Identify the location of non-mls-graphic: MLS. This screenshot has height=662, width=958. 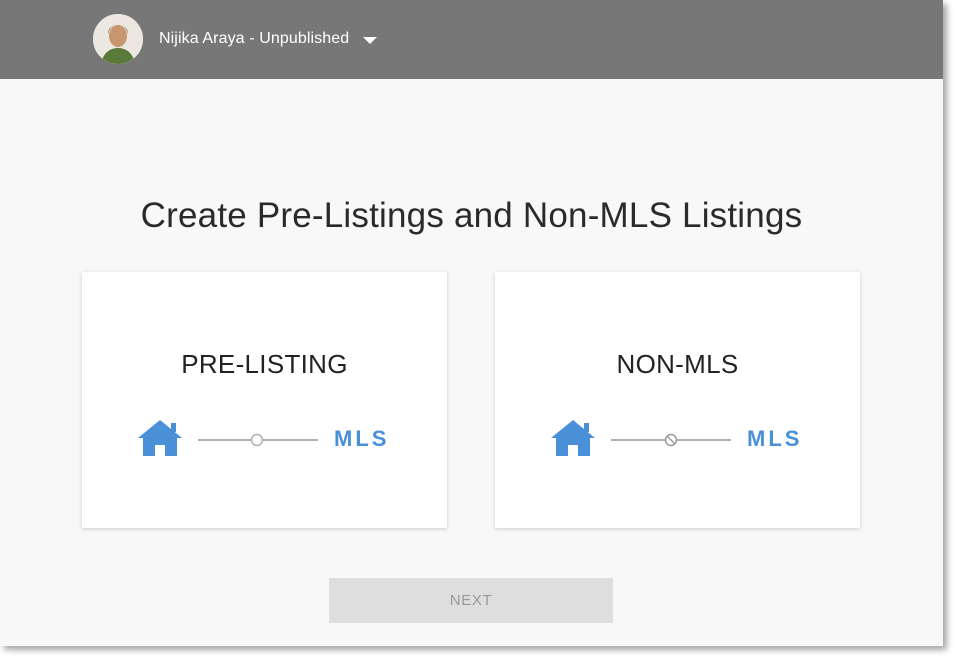
(677, 440).